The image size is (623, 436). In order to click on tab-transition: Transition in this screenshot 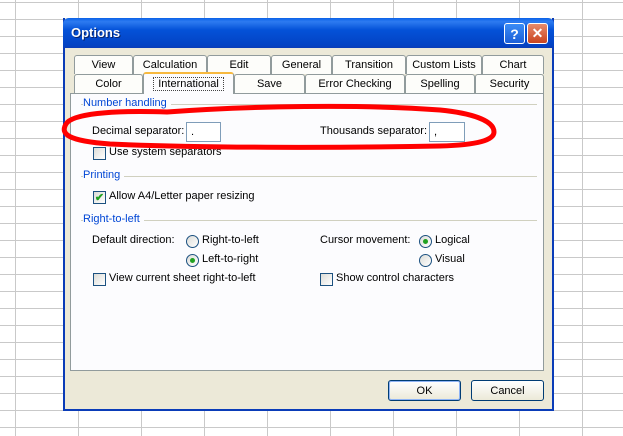, I will do `click(369, 64)`.